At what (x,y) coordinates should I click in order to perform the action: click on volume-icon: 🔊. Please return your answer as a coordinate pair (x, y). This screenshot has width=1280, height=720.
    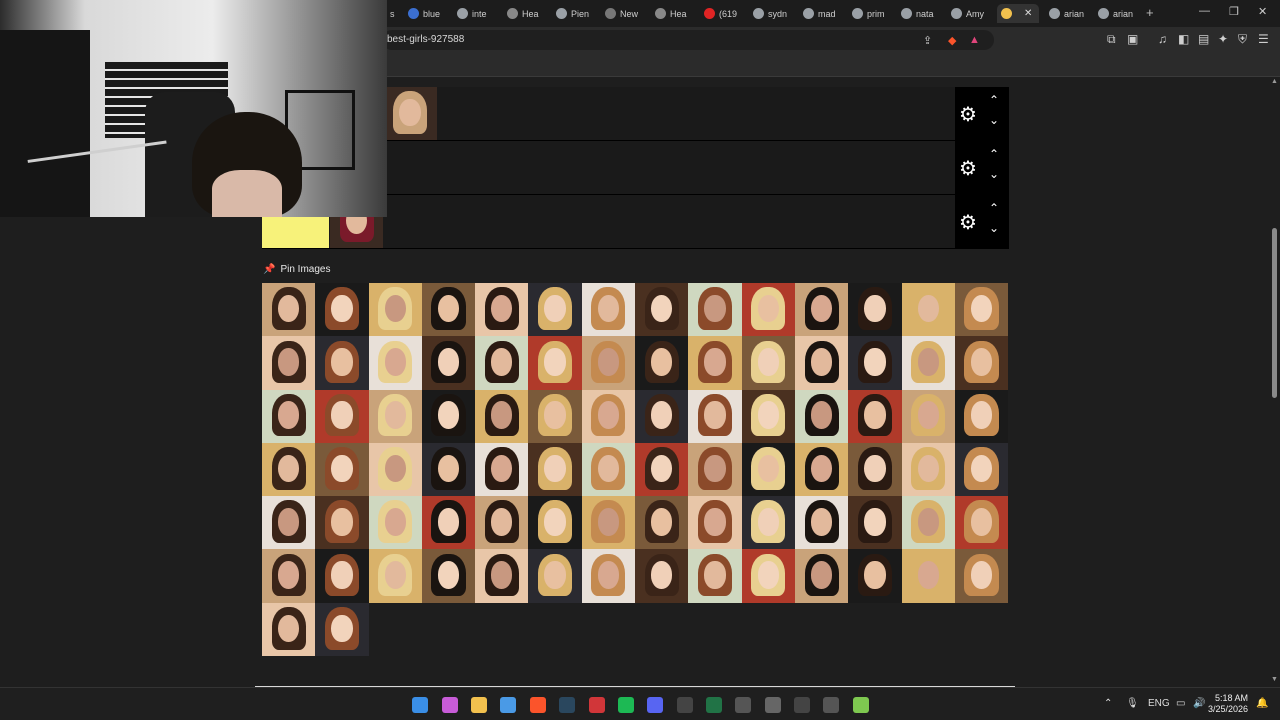
    Looking at the image, I should click on (1199, 703).